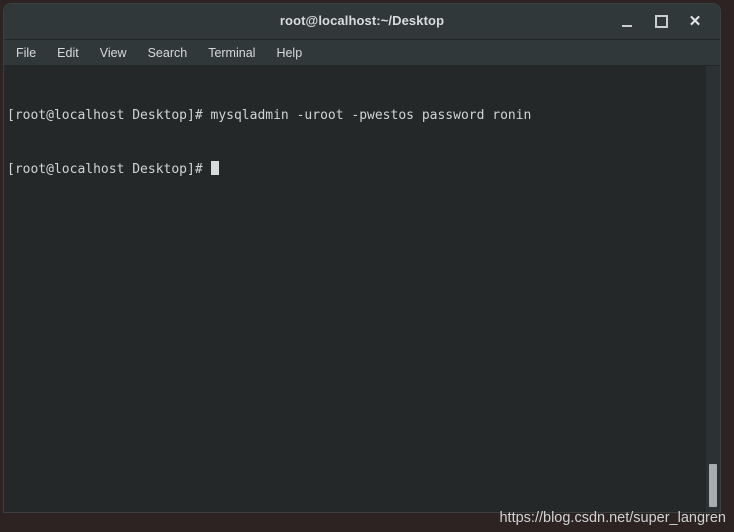 This screenshot has width=734, height=532. I want to click on menu-item-file: File, so click(26, 53).